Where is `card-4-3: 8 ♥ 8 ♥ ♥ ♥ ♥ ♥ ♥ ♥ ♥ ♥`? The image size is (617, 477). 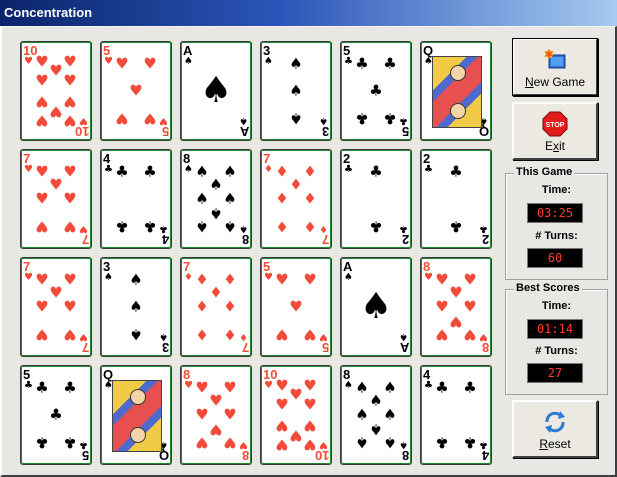
card-4-3: 8 ♥ 8 ♥ ♥ ♥ ♥ ♥ ♥ ♥ ♥ ♥ is located at coordinates (216, 415).